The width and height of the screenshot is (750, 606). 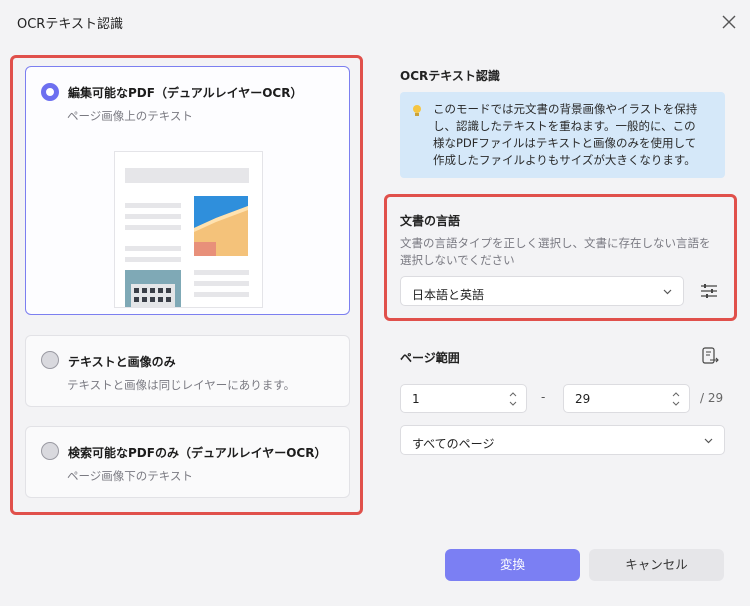 What do you see at coordinates (130, 476) in the screenshot?
I see `mode-subtitle: ページ画像下のテキスト` at bounding box center [130, 476].